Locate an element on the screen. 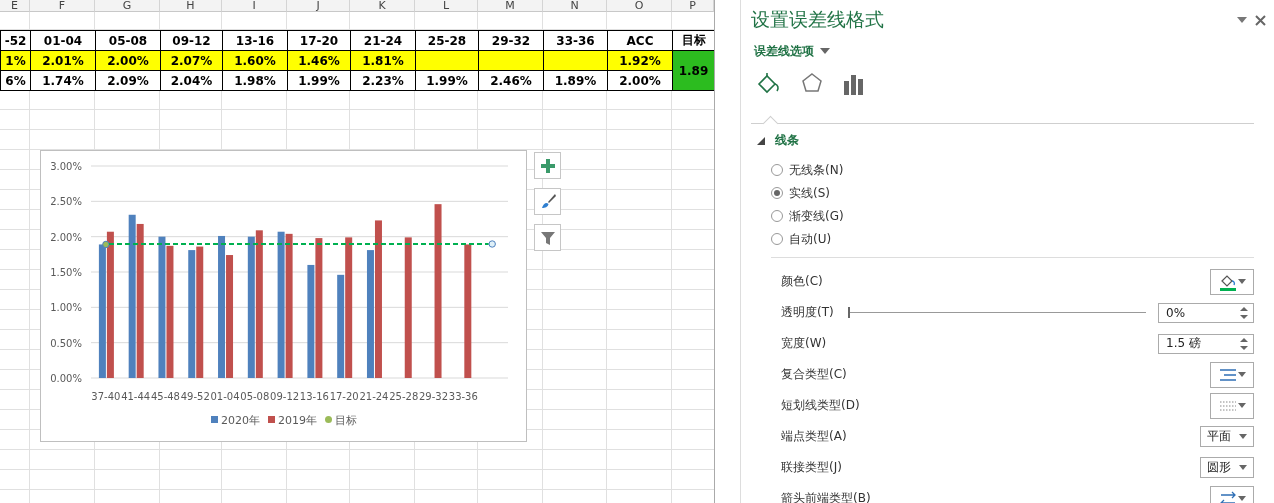 The image size is (1274, 503). chart-style-button is located at coordinates (547, 201).